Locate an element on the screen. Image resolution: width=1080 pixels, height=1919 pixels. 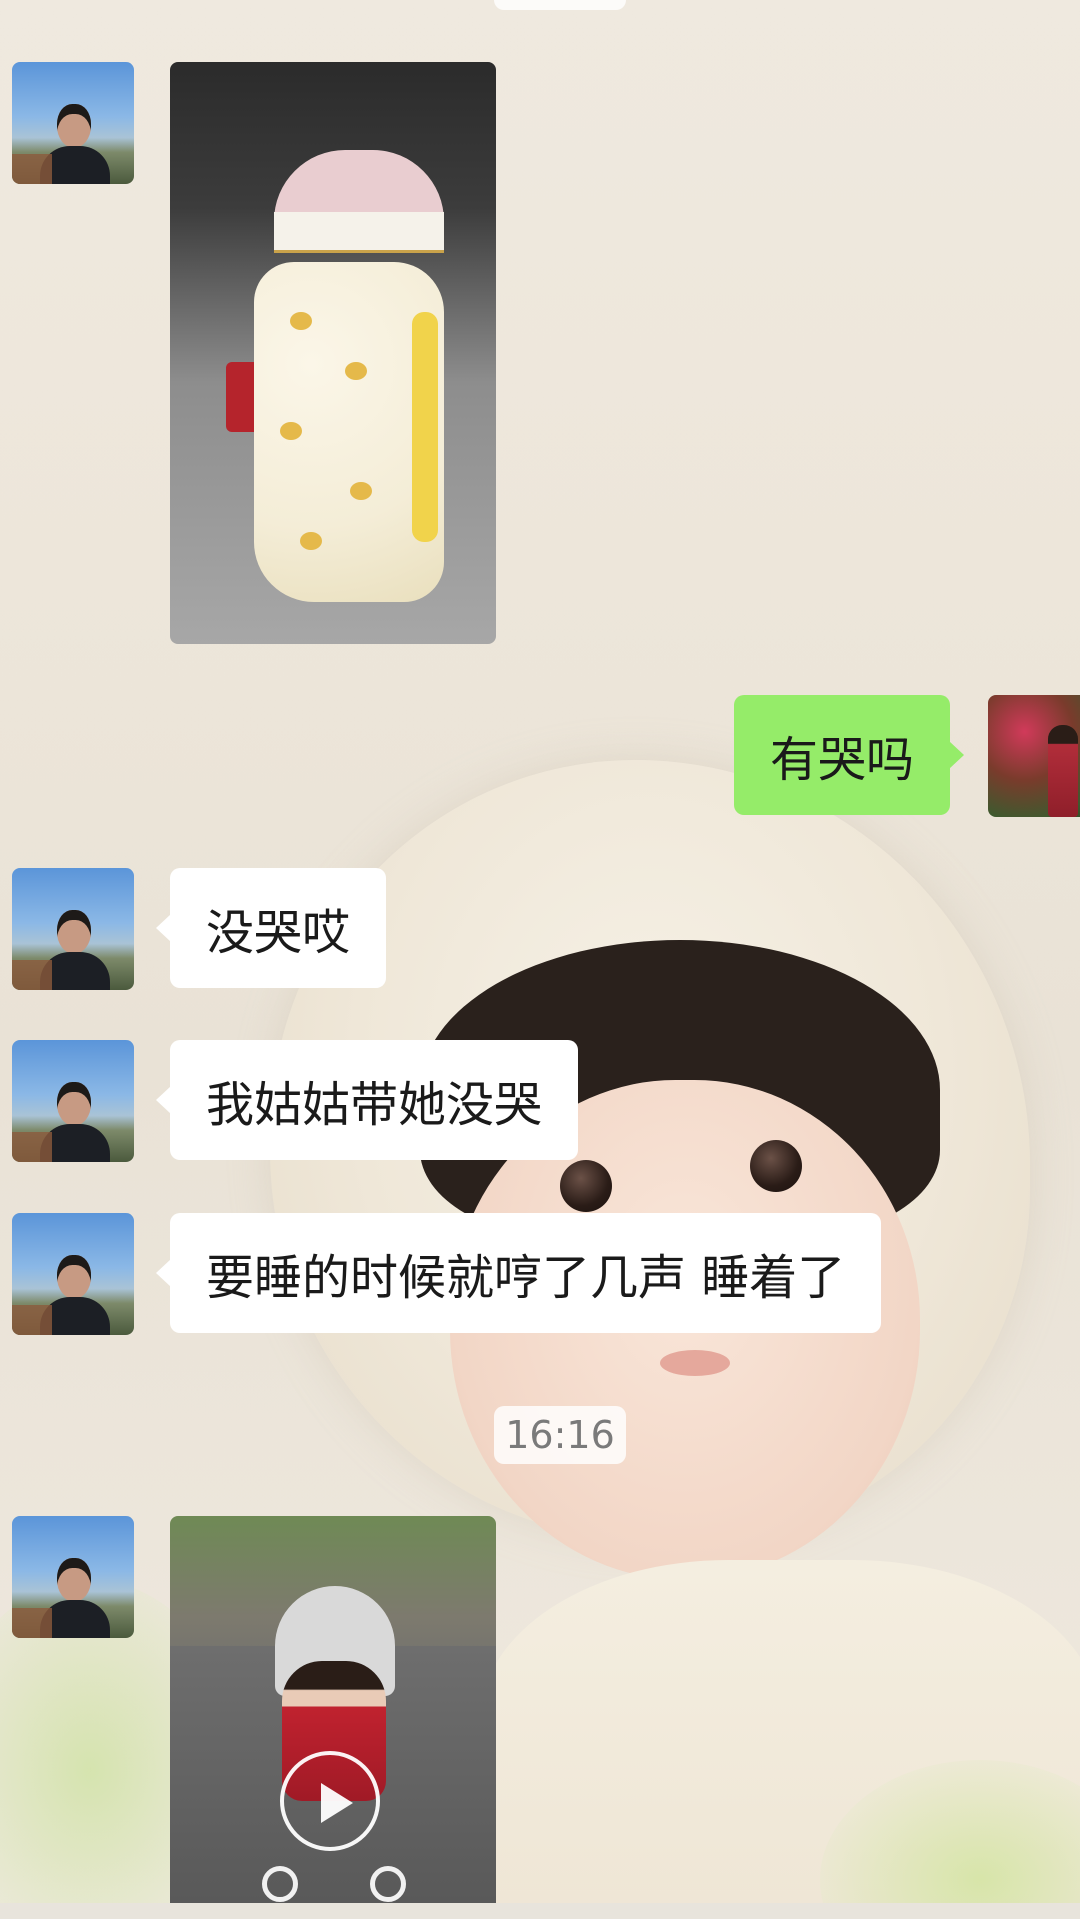
video-message-thumbnail is located at coordinates (333, 1717).